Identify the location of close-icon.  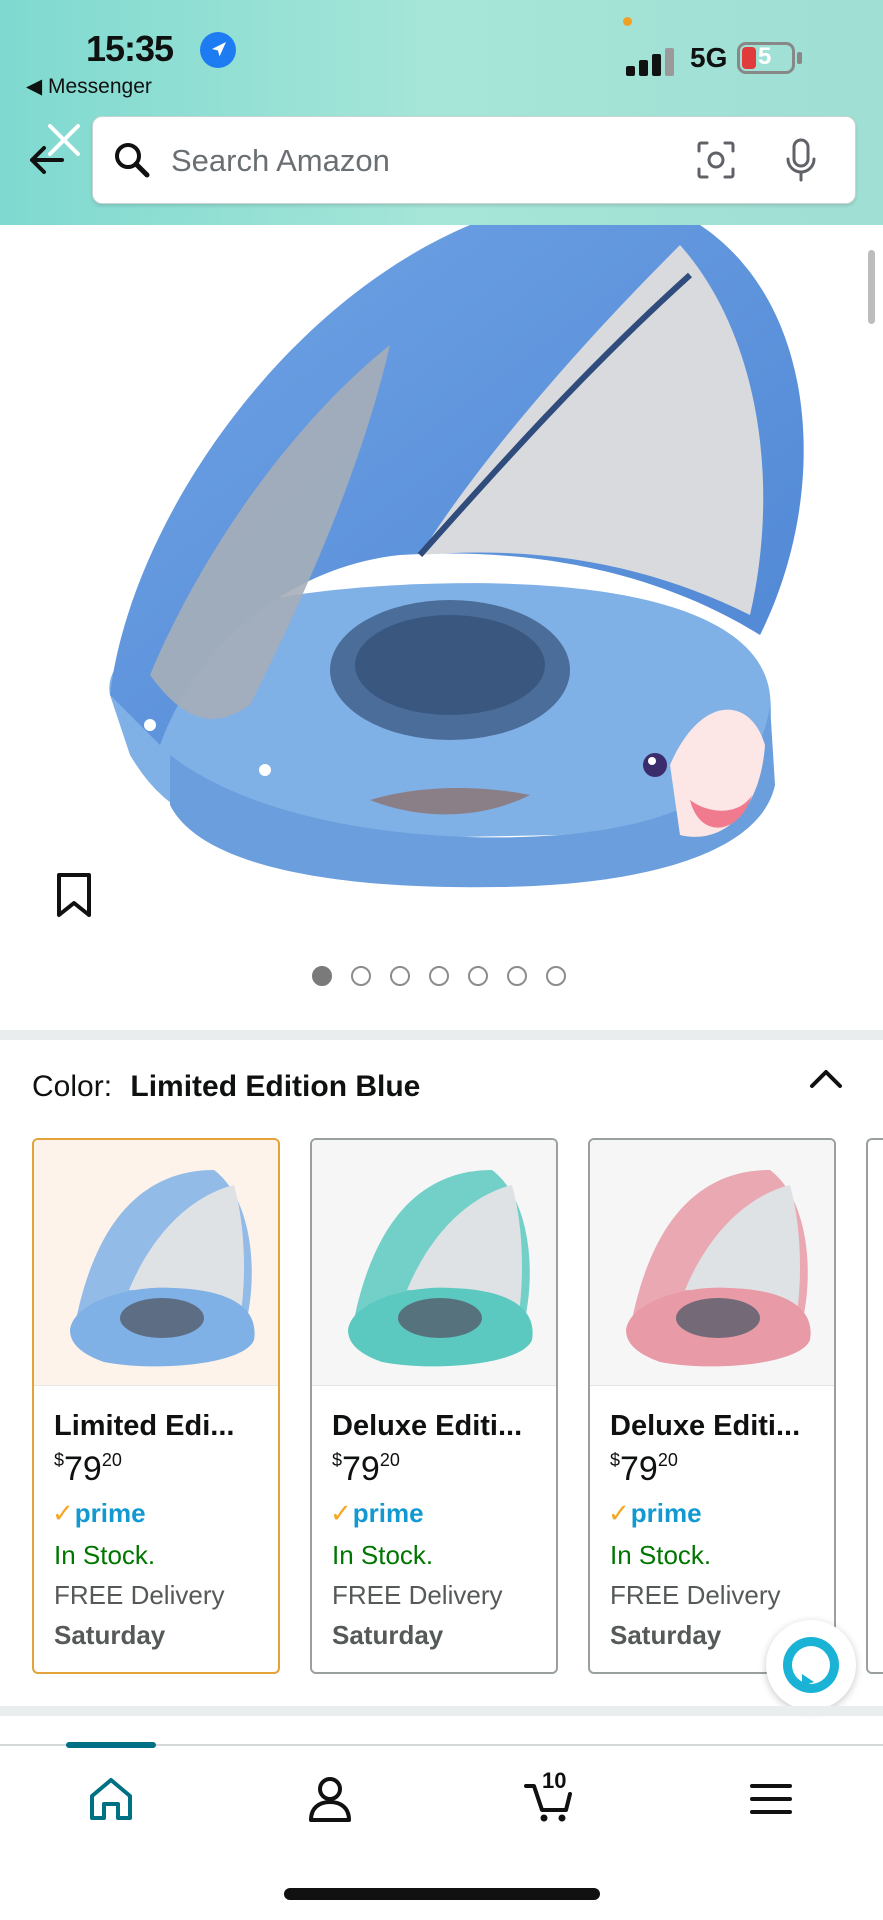
(64, 140).